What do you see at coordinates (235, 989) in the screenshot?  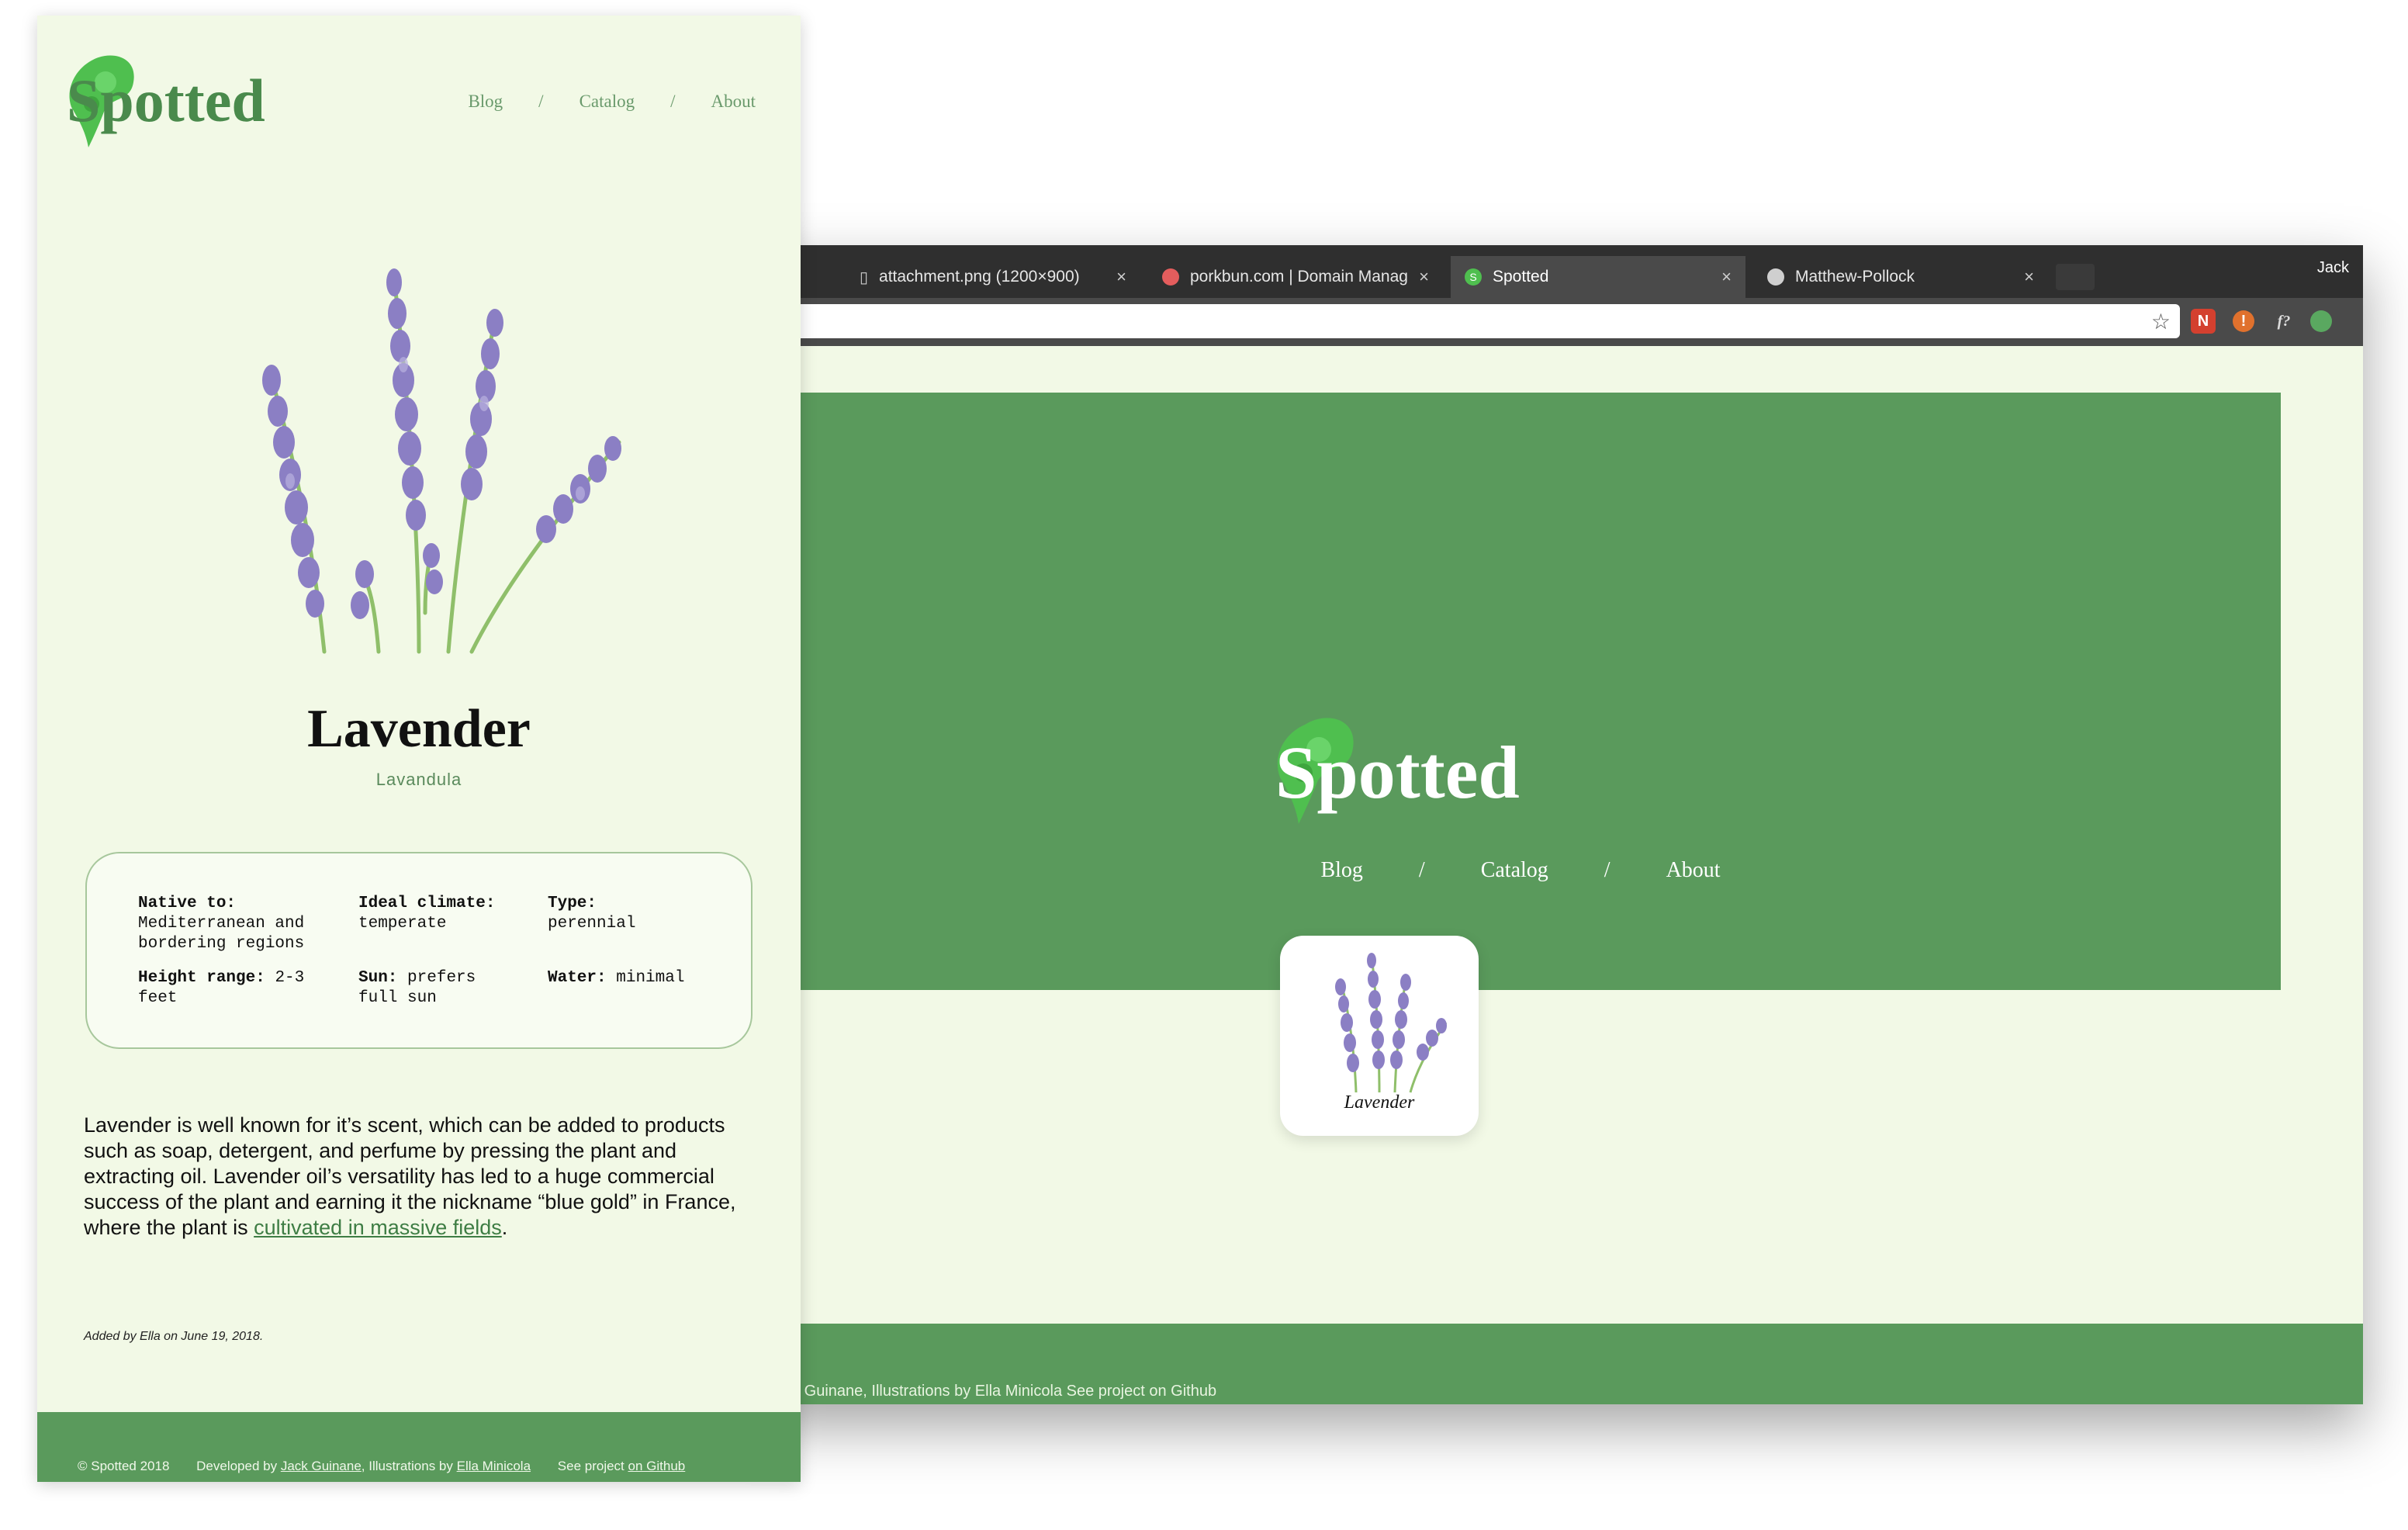 I see `fact-height: Height range: 2-3 feet` at bounding box center [235, 989].